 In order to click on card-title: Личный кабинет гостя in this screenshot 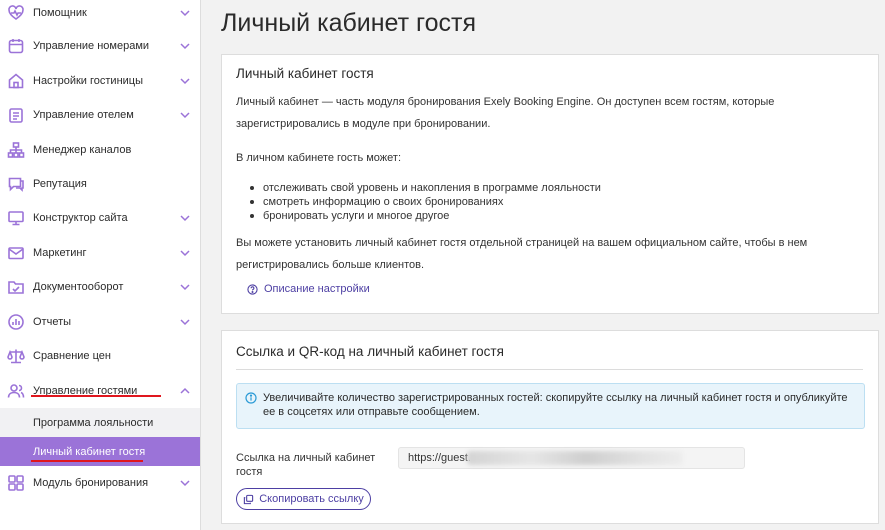, I will do `click(305, 73)`.